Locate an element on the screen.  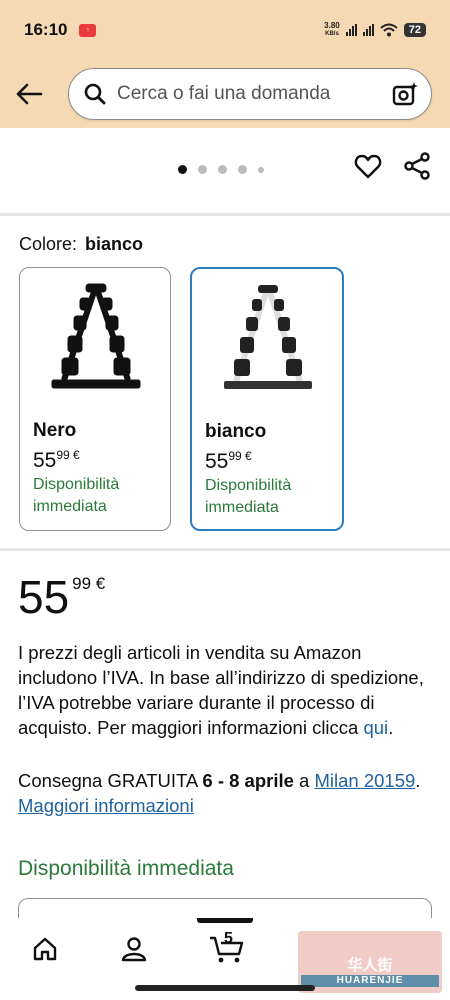
delivery-dates: 6 - 8 aprile is located at coordinates (248, 780).